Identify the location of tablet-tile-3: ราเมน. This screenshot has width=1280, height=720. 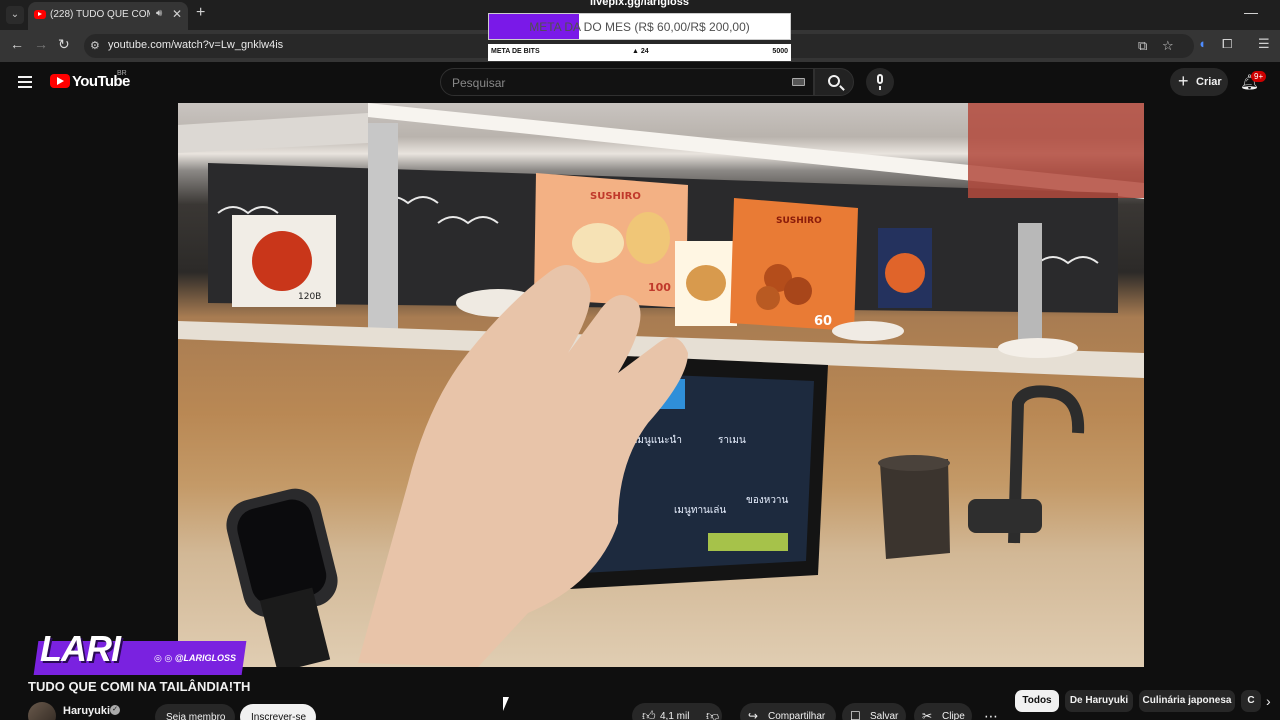
(732, 440).